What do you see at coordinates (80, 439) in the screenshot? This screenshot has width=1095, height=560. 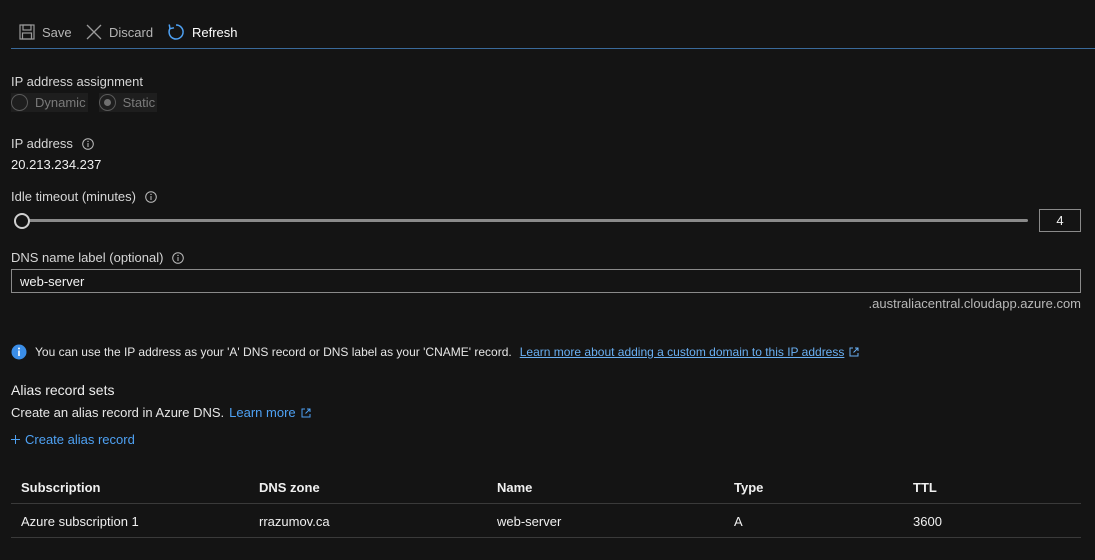 I see `create-alias-record-label: Create alias record` at bounding box center [80, 439].